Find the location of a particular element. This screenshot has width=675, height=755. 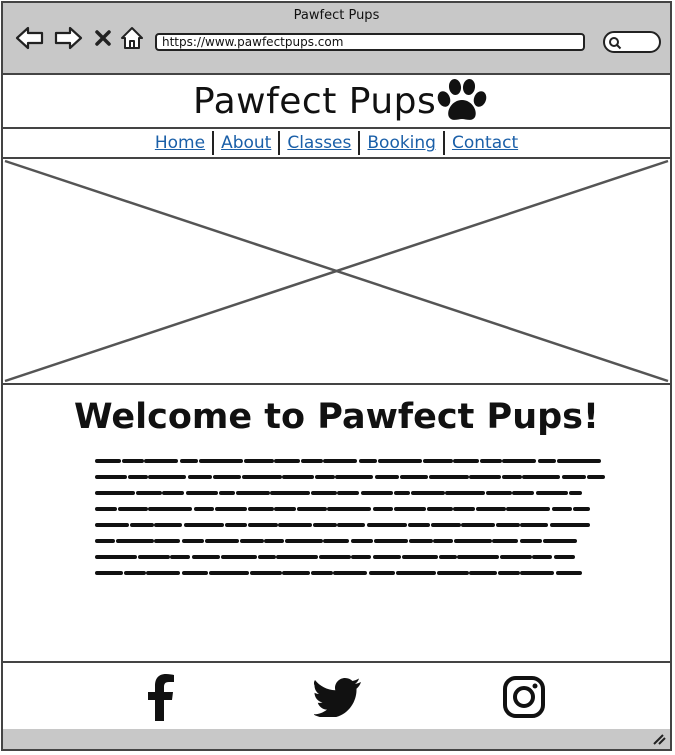

welcome-heading: Welcome to Pawfect Pups! is located at coordinates (336, 417).